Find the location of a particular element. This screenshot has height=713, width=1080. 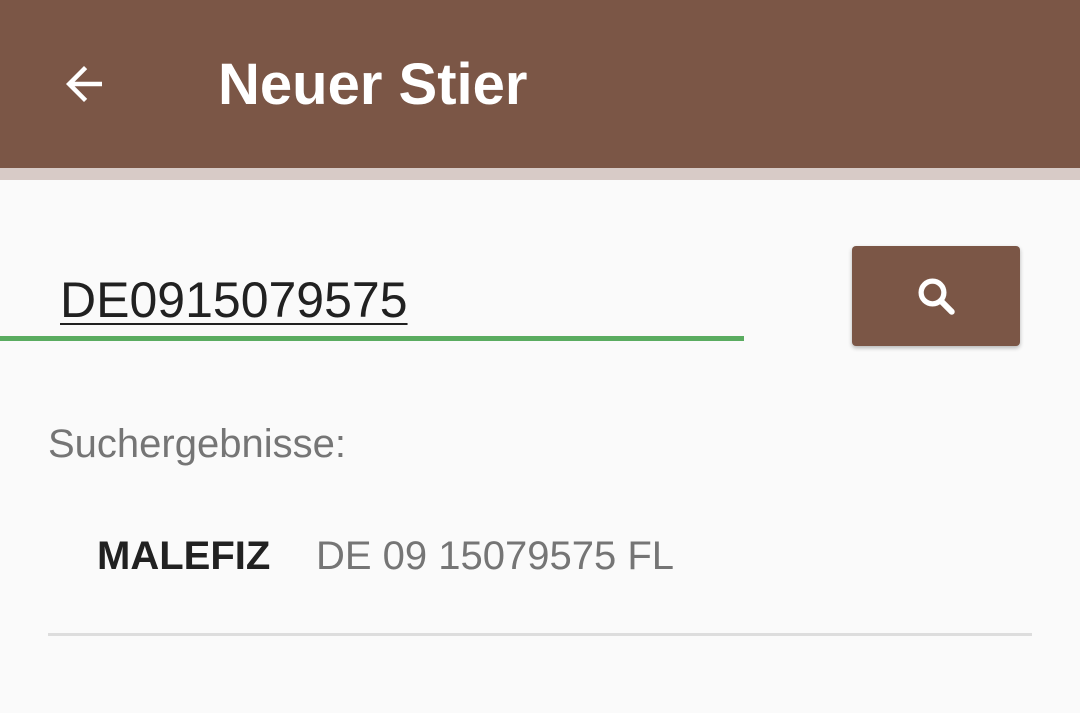

search-button is located at coordinates (936, 296).